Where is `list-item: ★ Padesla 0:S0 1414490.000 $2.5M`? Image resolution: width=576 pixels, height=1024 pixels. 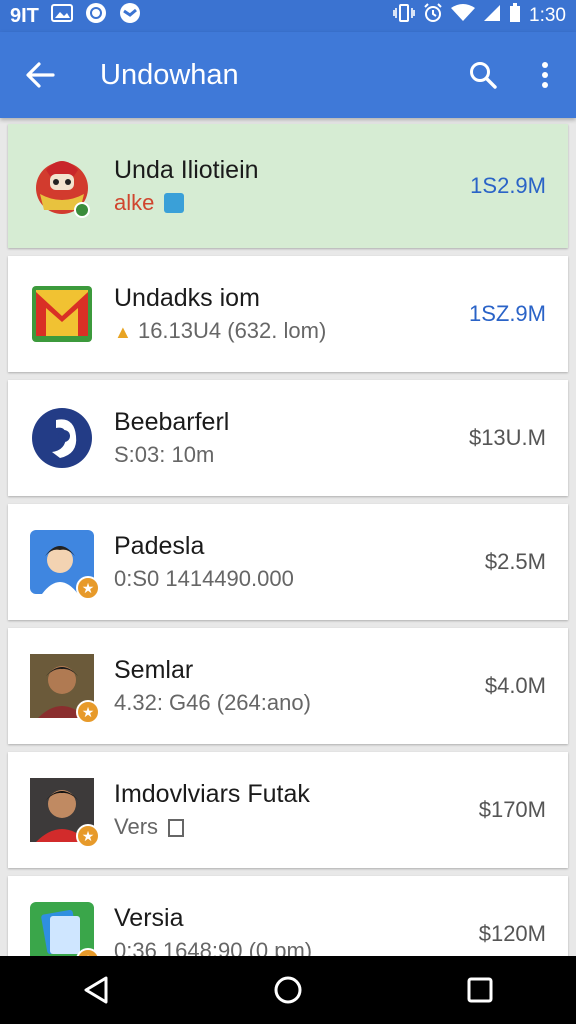 list-item: ★ Padesla 0:S0 1414490.000 $2.5M is located at coordinates (288, 562).